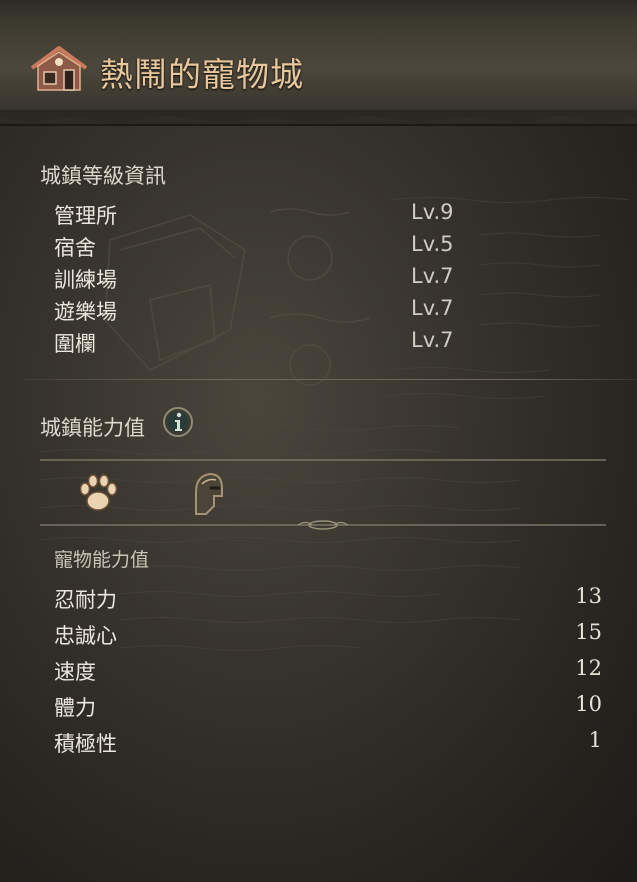  What do you see at coordinates (75, 708) in the screenshot?
I see `stat-name: 體力` at bounding box center [75, 708].